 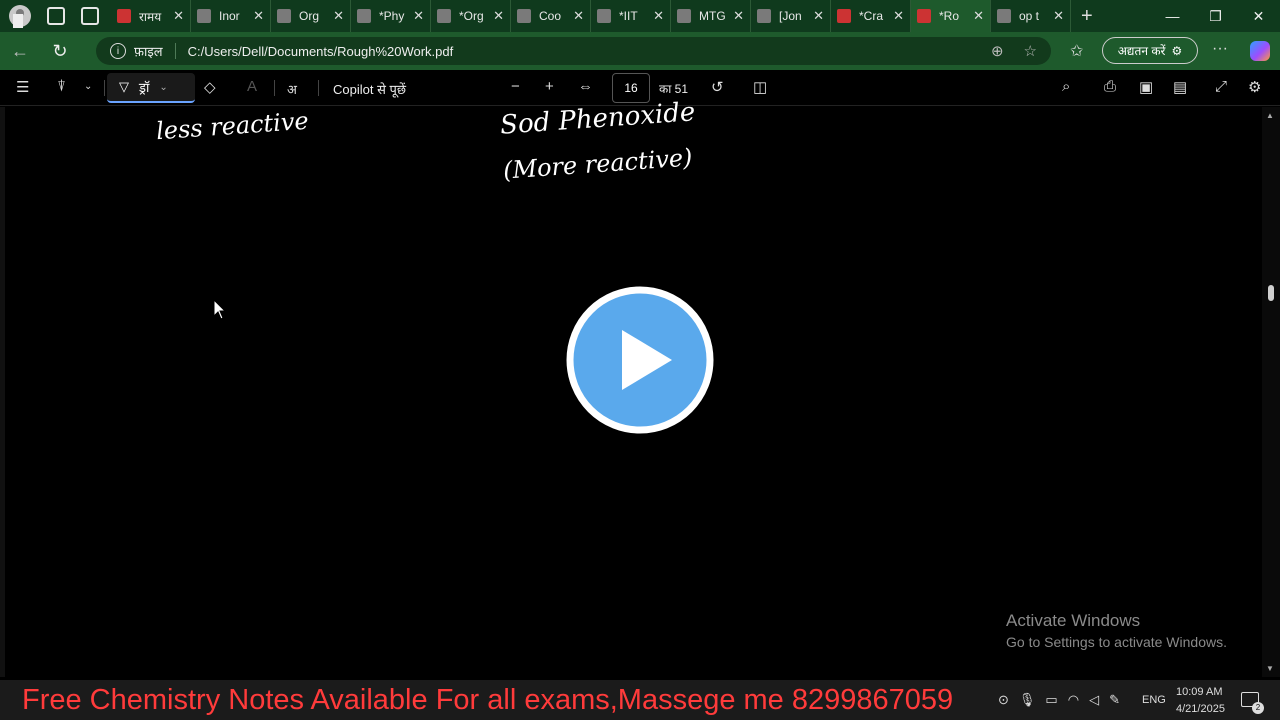 What do you see at coordinates (1258, 16) in the screenshot?
I see `close-window-button: ✕` at bounding box center [1258, 16].